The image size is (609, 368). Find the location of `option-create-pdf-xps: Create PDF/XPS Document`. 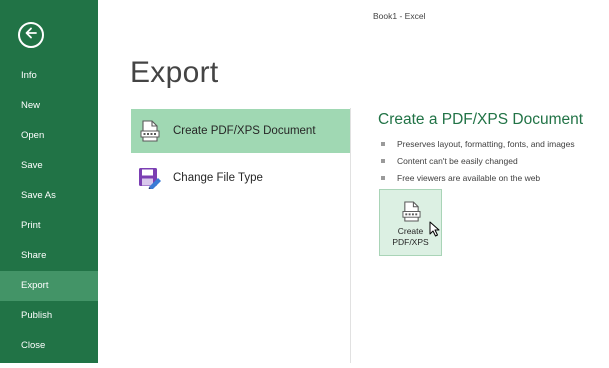

option-create-pdf-xps: Create PDF/XPS Document is located at coordinates (240, 131).